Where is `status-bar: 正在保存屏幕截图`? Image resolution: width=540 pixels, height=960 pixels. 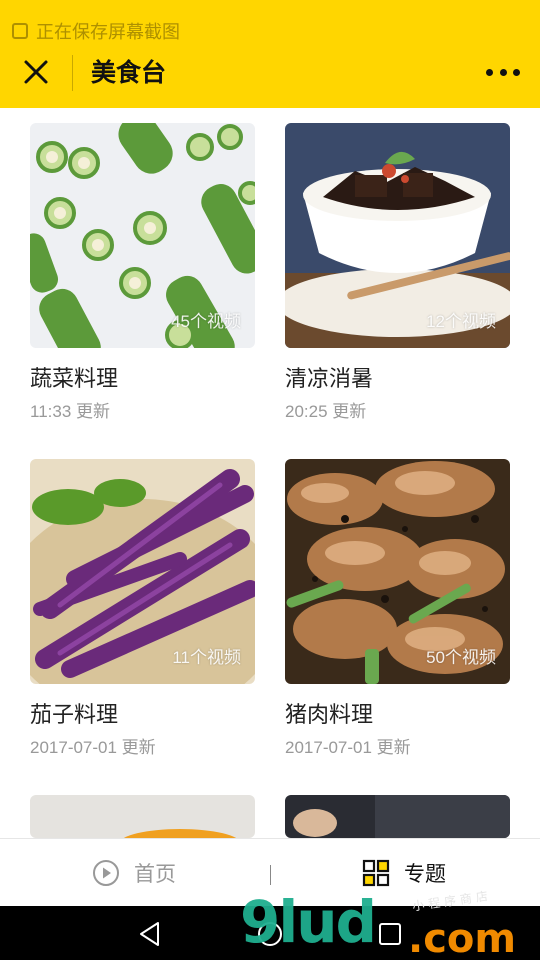 status-bar: 正在保存屏幕截图 is located at coordinates (270, 21).